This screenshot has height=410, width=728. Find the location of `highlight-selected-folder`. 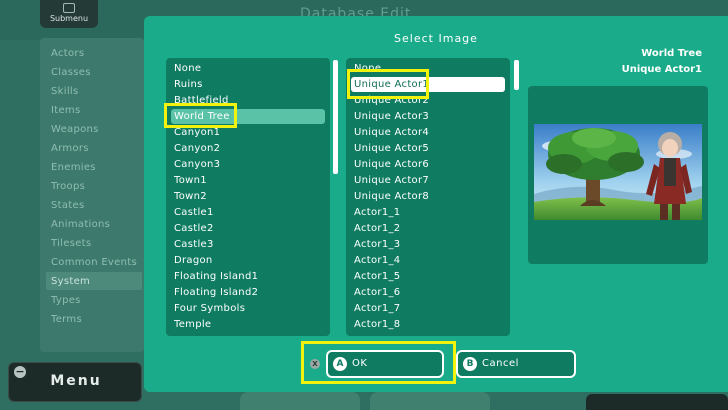

highlight-selected-folder is located at coordinates (200, 115).